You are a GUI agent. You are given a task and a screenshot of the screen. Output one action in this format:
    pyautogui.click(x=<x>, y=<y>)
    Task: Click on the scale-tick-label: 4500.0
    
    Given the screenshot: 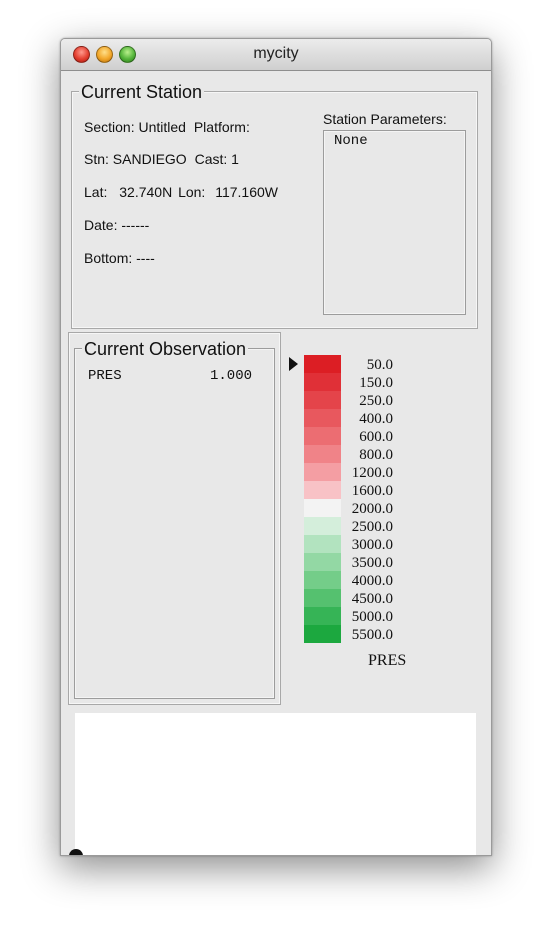 What is the action you would take?
    pyautogui.click(x=372, y=599)
    